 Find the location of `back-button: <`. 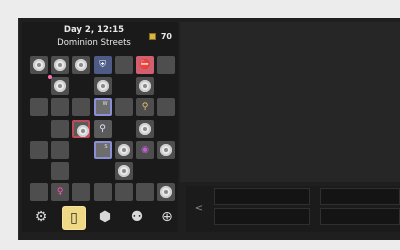

back-button: < is located at coordinates (199, 208).